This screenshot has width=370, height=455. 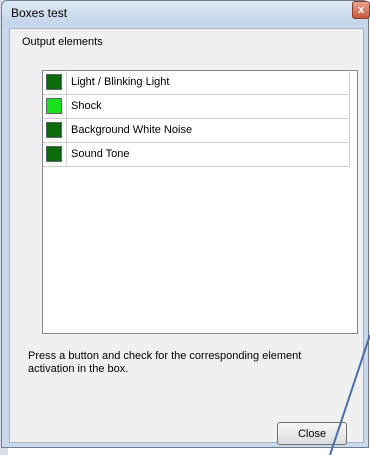 I want to click on output-elements-label: Output elements, so click(x=62, y=42).